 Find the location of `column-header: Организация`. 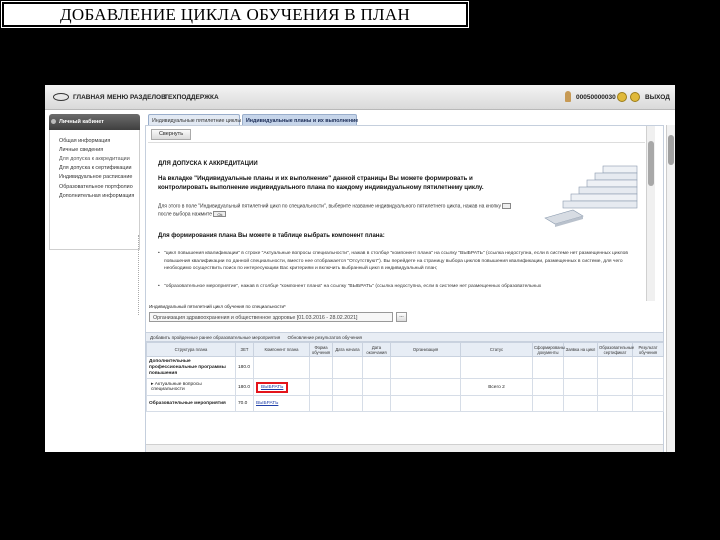

column-header: Организация is located at coordinates (425, 349).